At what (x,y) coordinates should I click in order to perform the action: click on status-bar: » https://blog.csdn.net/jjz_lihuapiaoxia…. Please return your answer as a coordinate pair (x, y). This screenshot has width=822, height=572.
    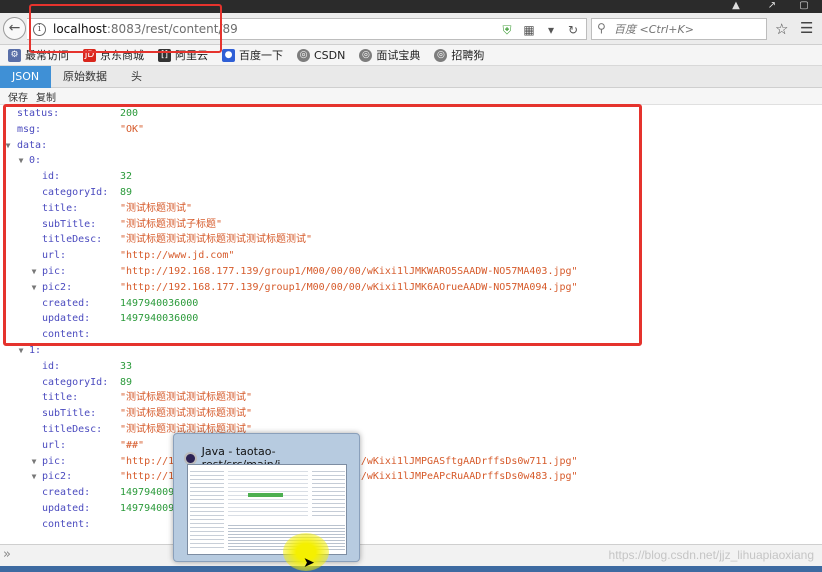
    Looking at the image, I should click on (411, 555).